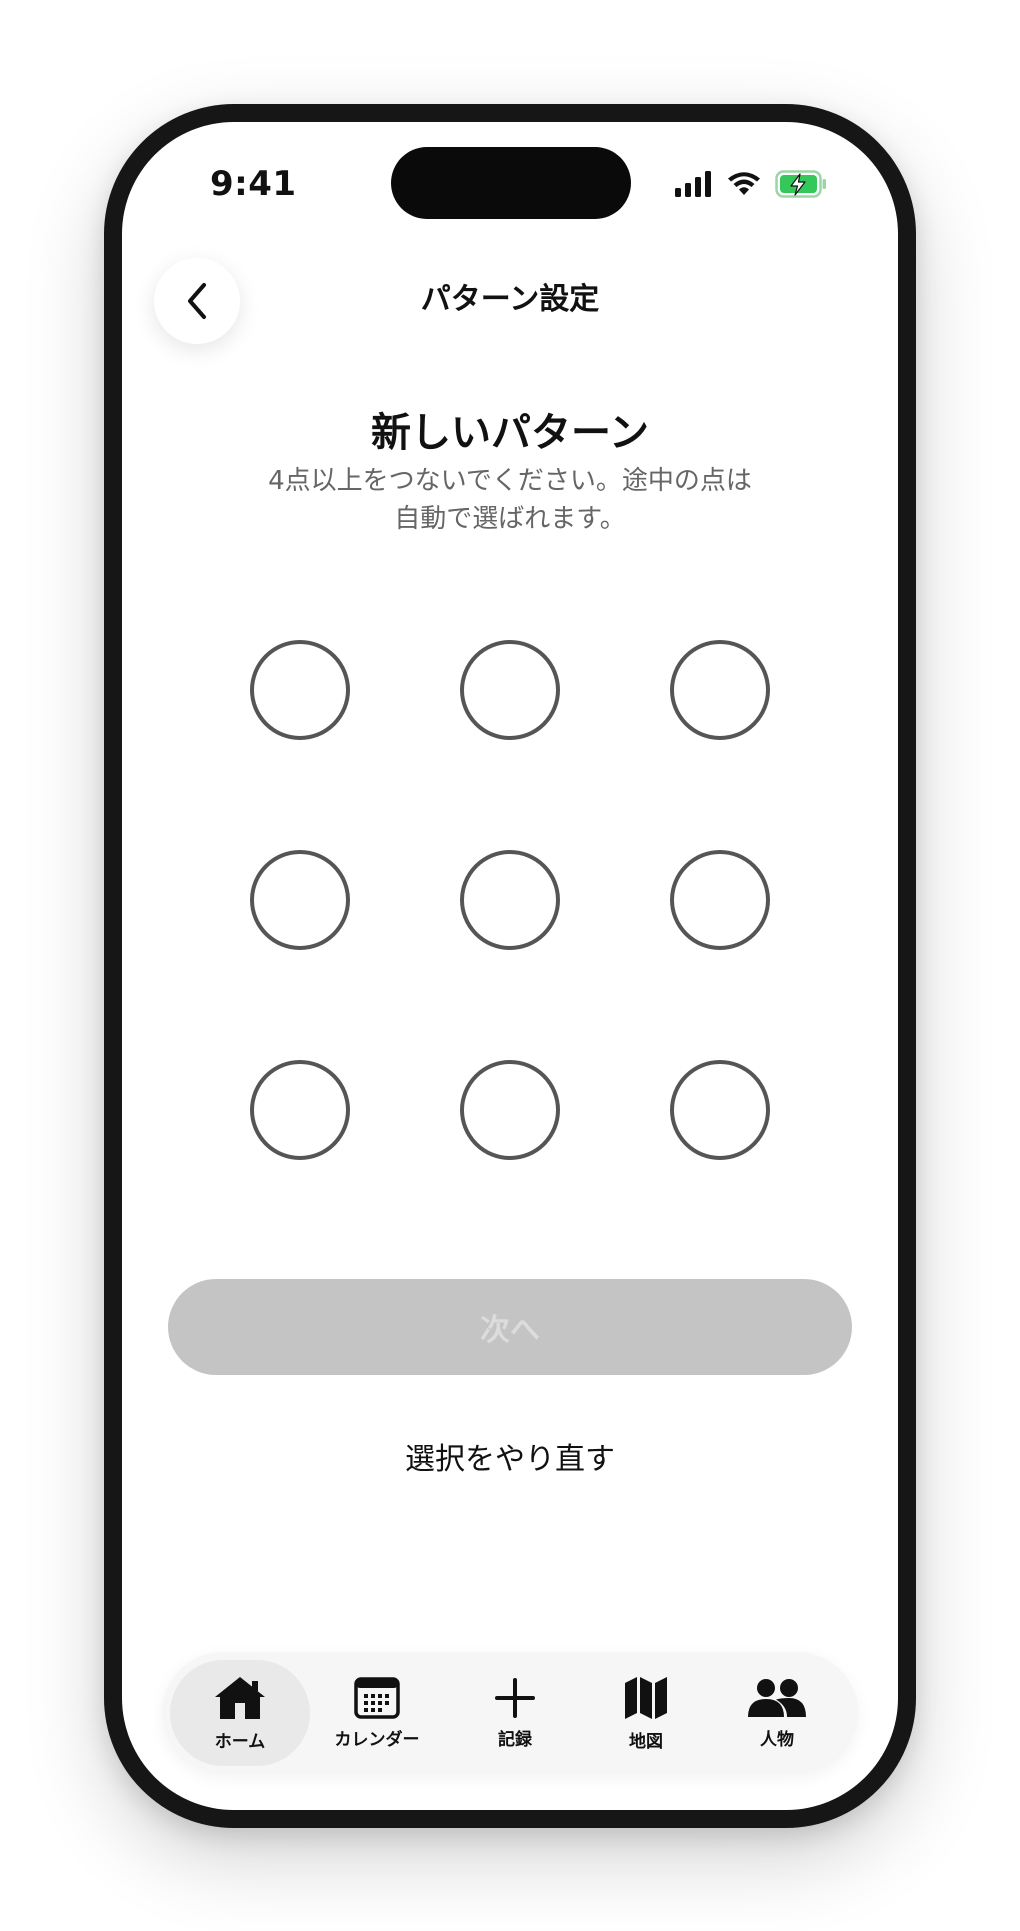  What do you see at coordinates (377, 1739) in the screenshot?
I see `tab-calendar-label: カレンダー` at bounding box center [377, 1739].